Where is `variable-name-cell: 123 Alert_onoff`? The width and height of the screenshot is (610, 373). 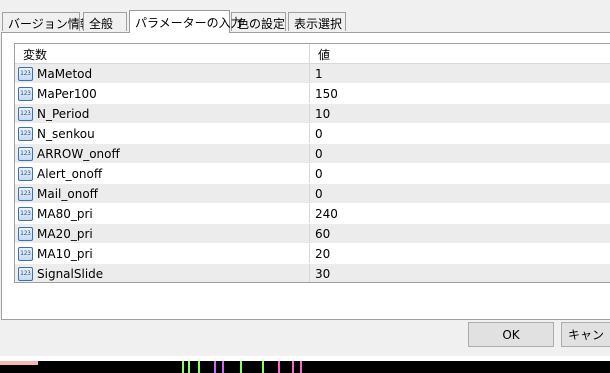
variable-name-cell: 123 Alert_onoff is located at coordinates (162, 173).